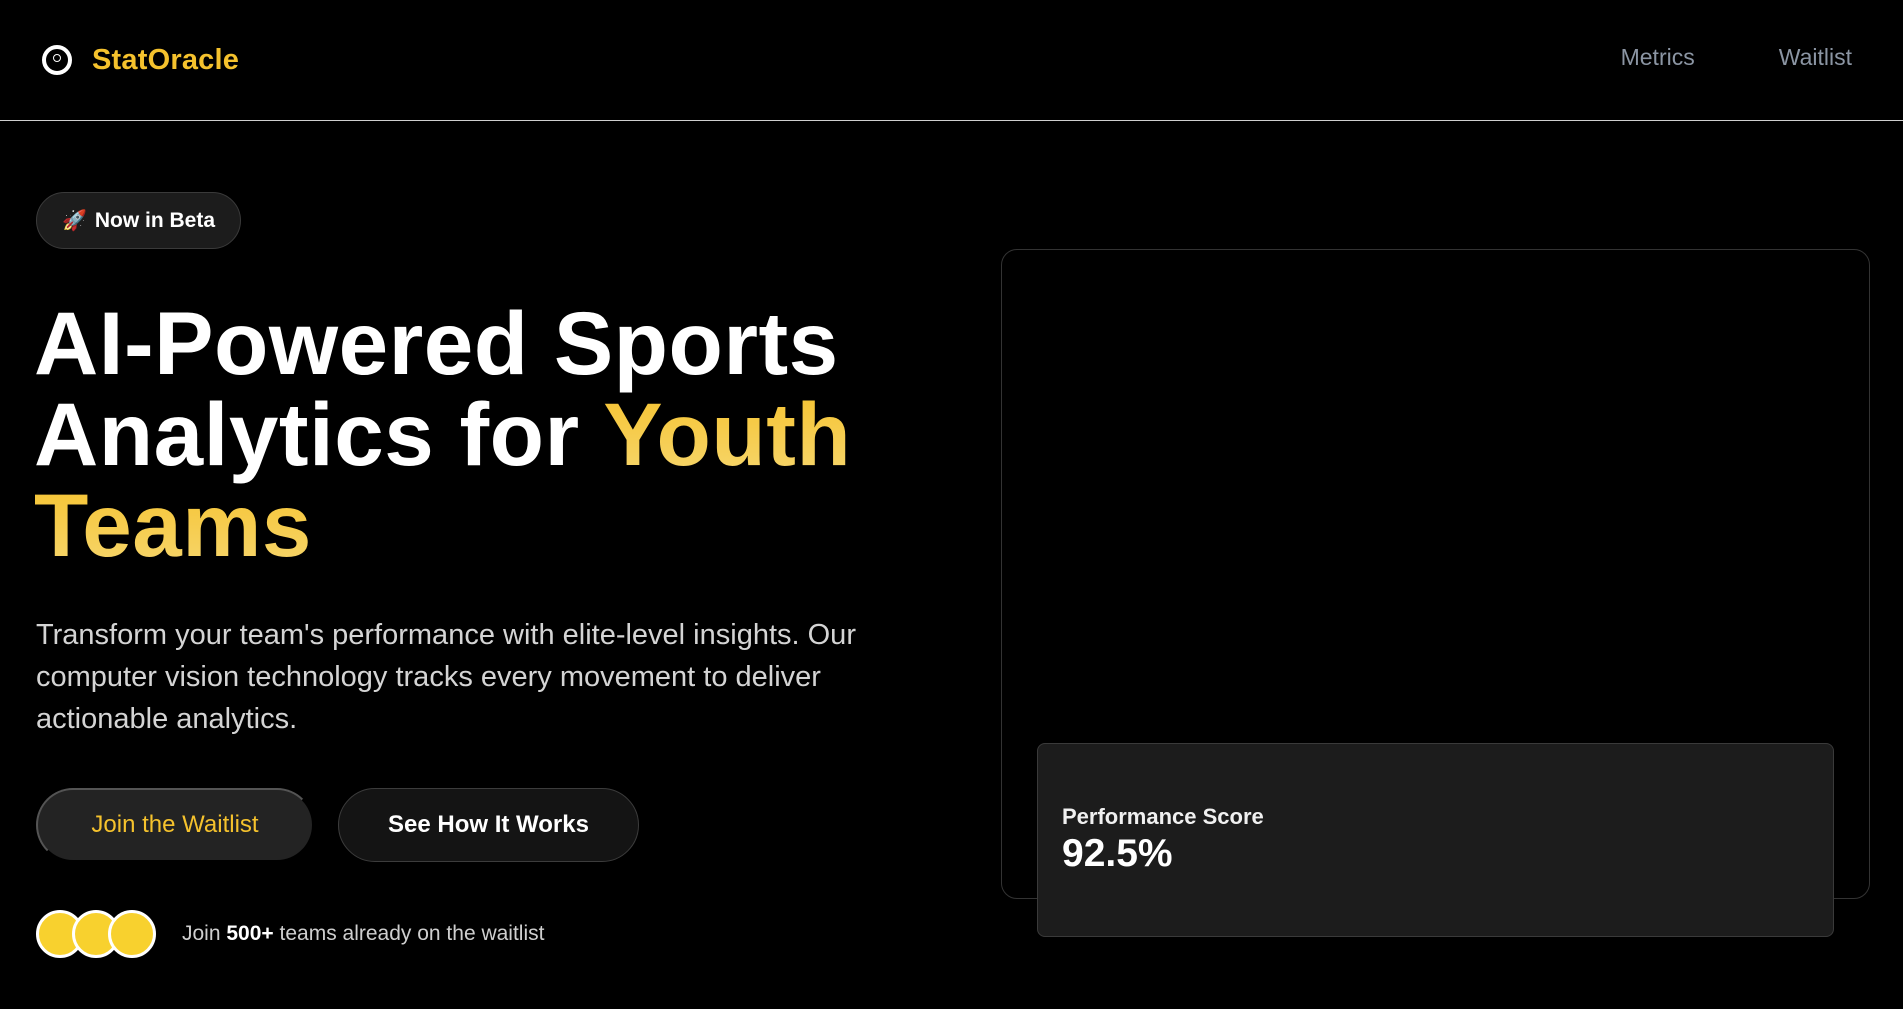  What do you see at coordinates (250, 933) in the screenshot?
I see `social-count: 500+` at bounding box center [250, 933].